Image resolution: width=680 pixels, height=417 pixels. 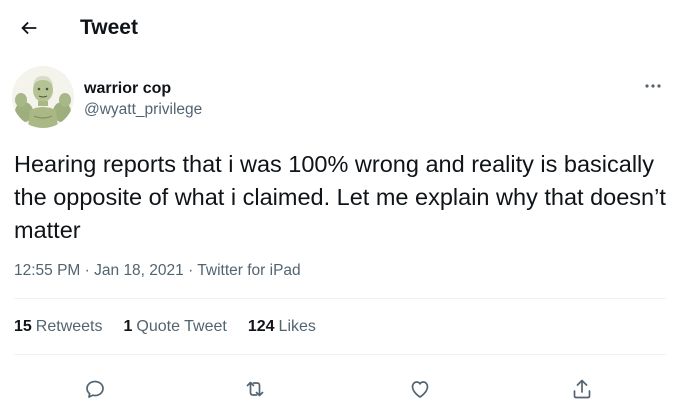 What do you see at coordinates (109, 27) in the screenshot?
I see `page-title: Tweet` at bounding box center [109, 27].